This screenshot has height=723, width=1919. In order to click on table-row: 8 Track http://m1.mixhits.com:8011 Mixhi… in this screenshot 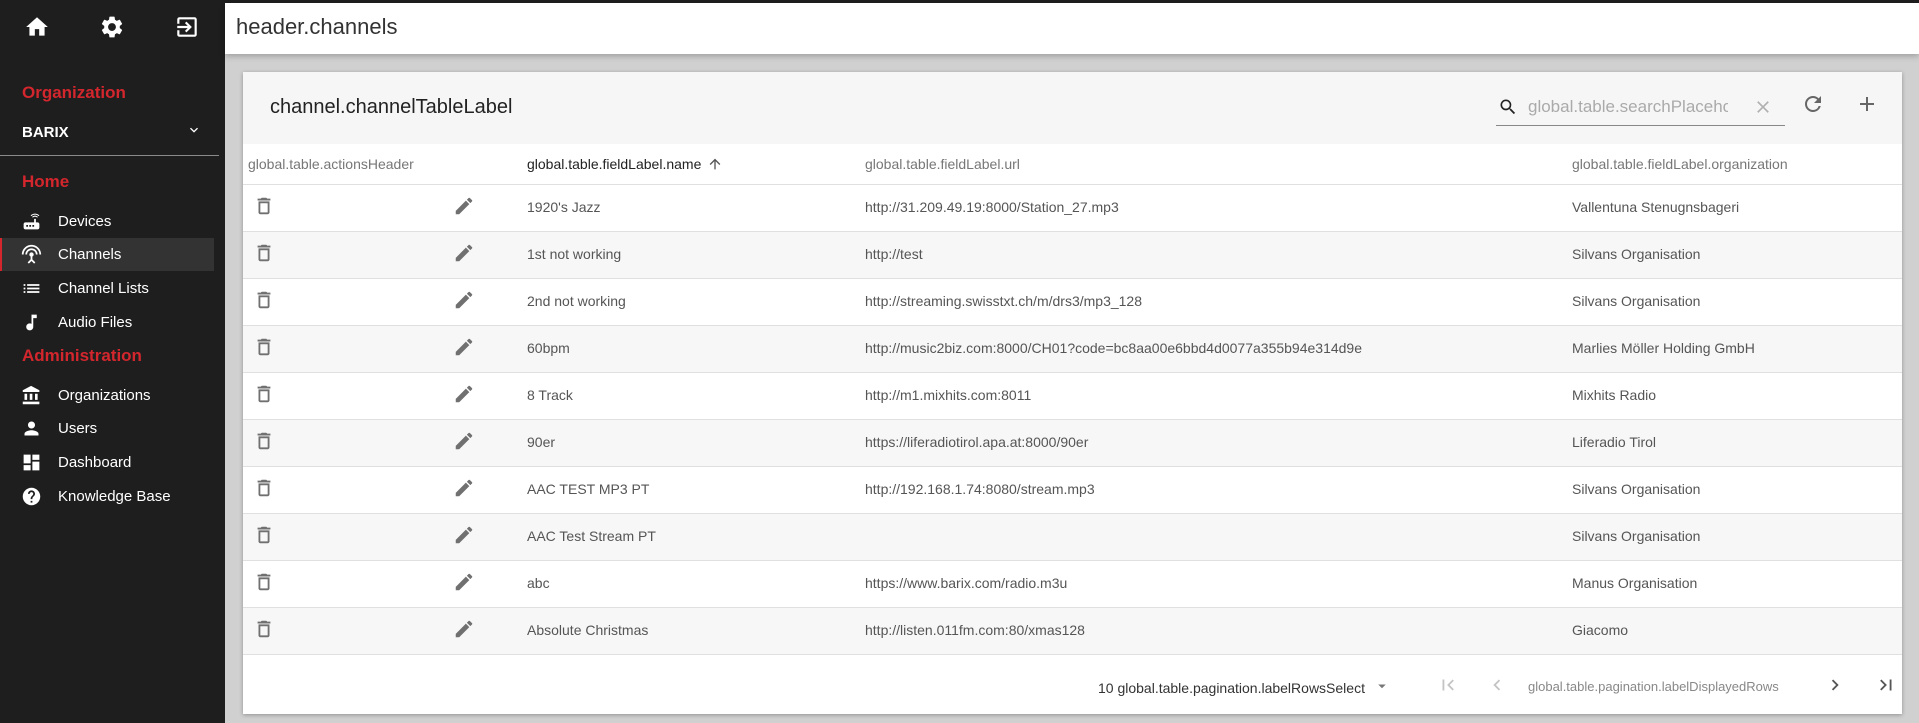, I will do `click(1072, 396)`.